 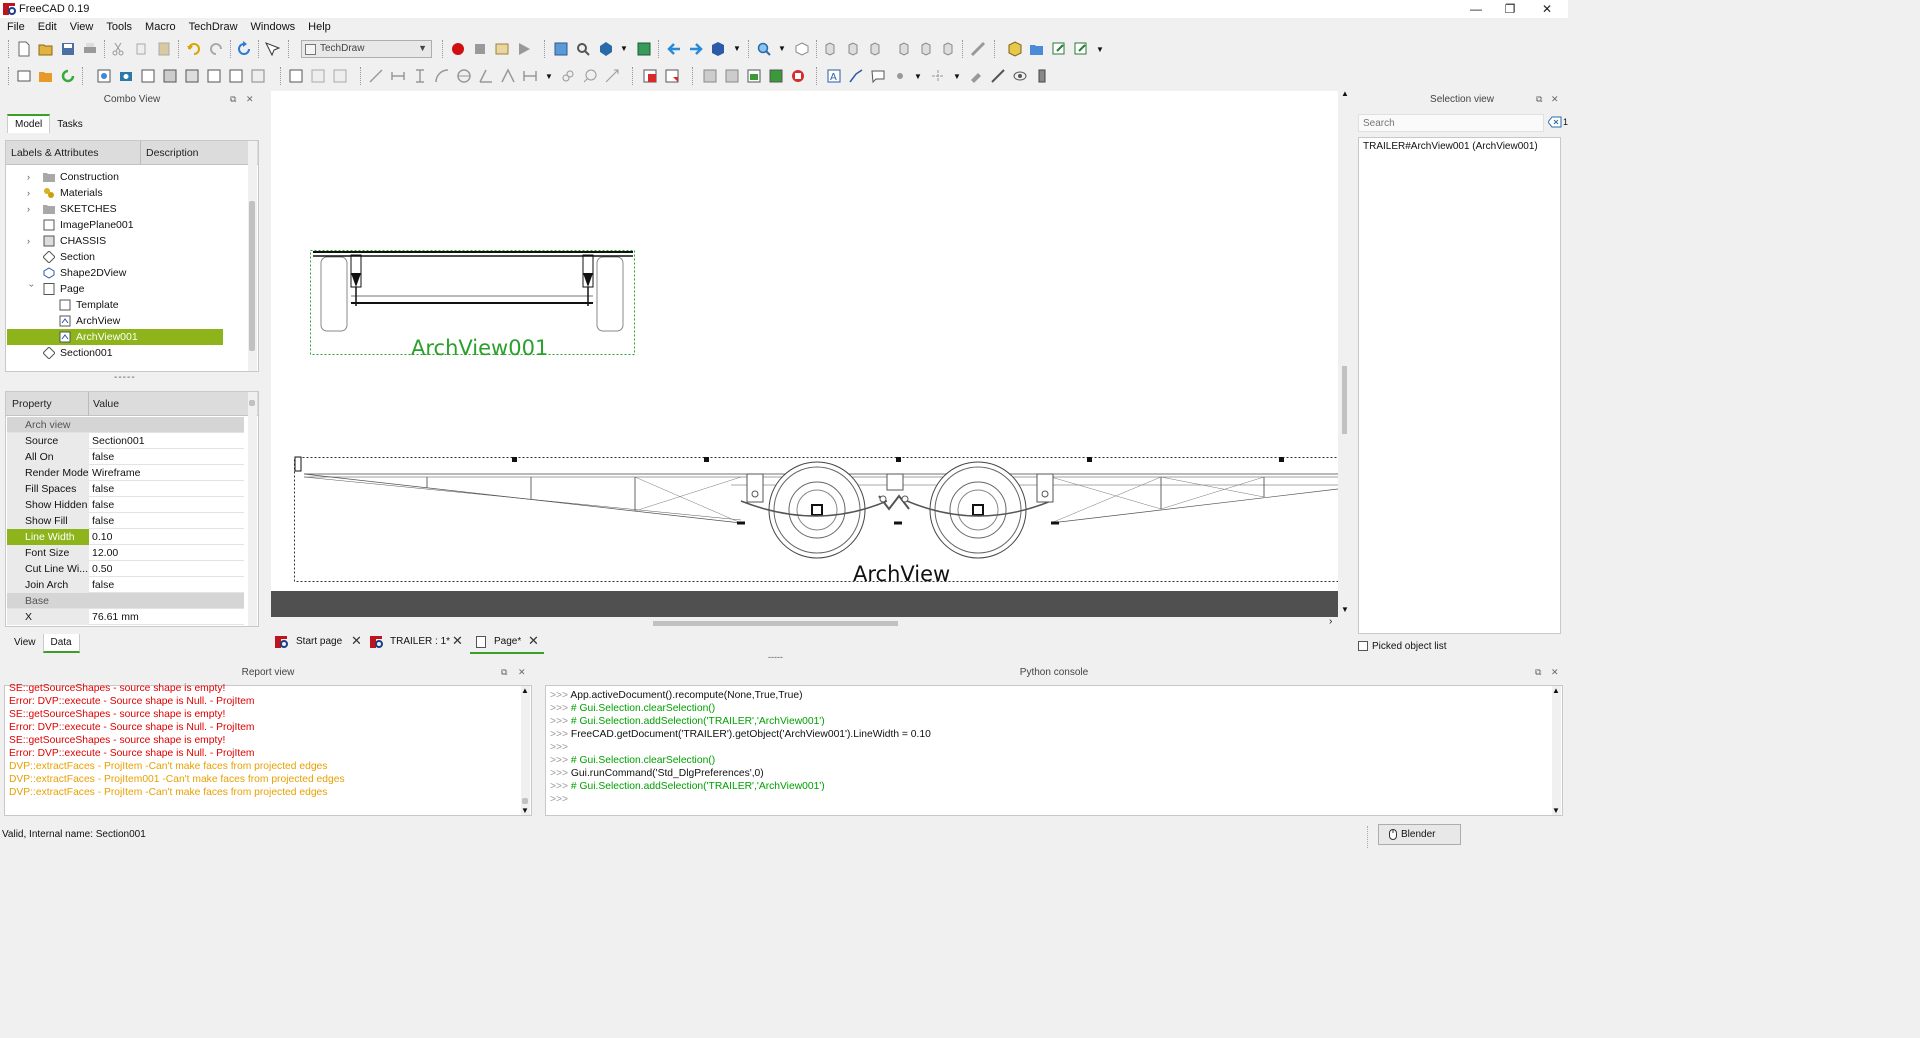 I want to click on fit-all-icon, so click(x=561, y=49).